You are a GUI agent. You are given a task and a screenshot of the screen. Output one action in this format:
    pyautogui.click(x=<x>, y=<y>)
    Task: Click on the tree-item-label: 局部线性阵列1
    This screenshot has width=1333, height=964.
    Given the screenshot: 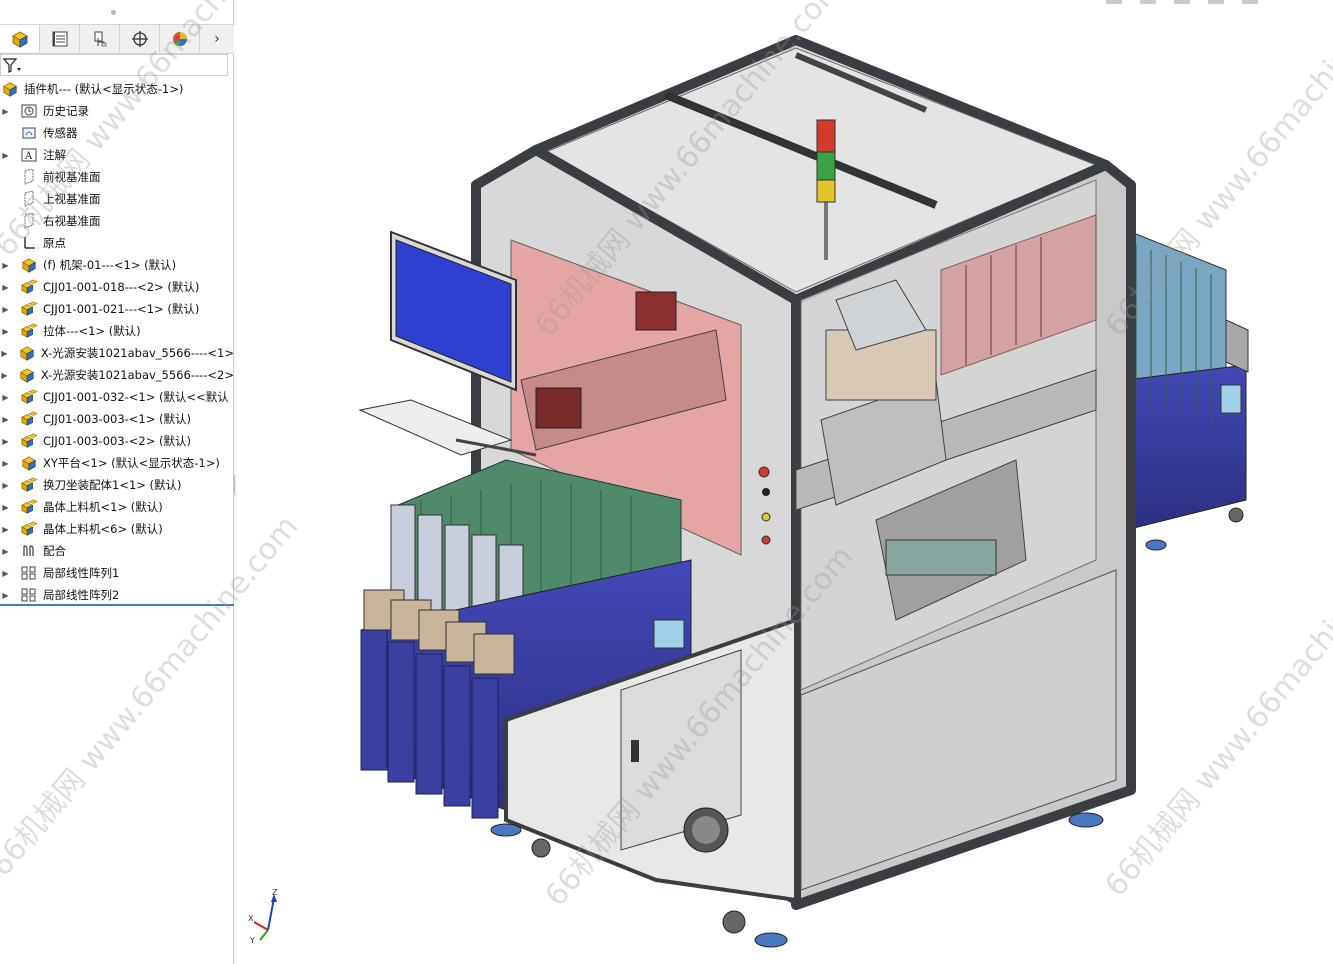 What is the action you would take?
    pyautogui.click(x=81, y=573)
    